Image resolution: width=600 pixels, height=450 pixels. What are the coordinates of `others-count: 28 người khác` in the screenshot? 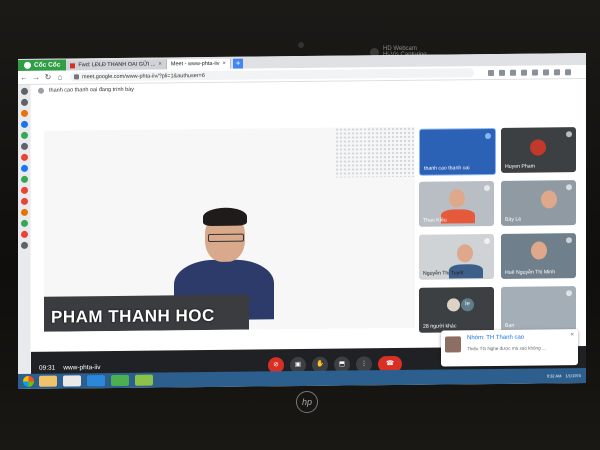 It's located at (440, 326).